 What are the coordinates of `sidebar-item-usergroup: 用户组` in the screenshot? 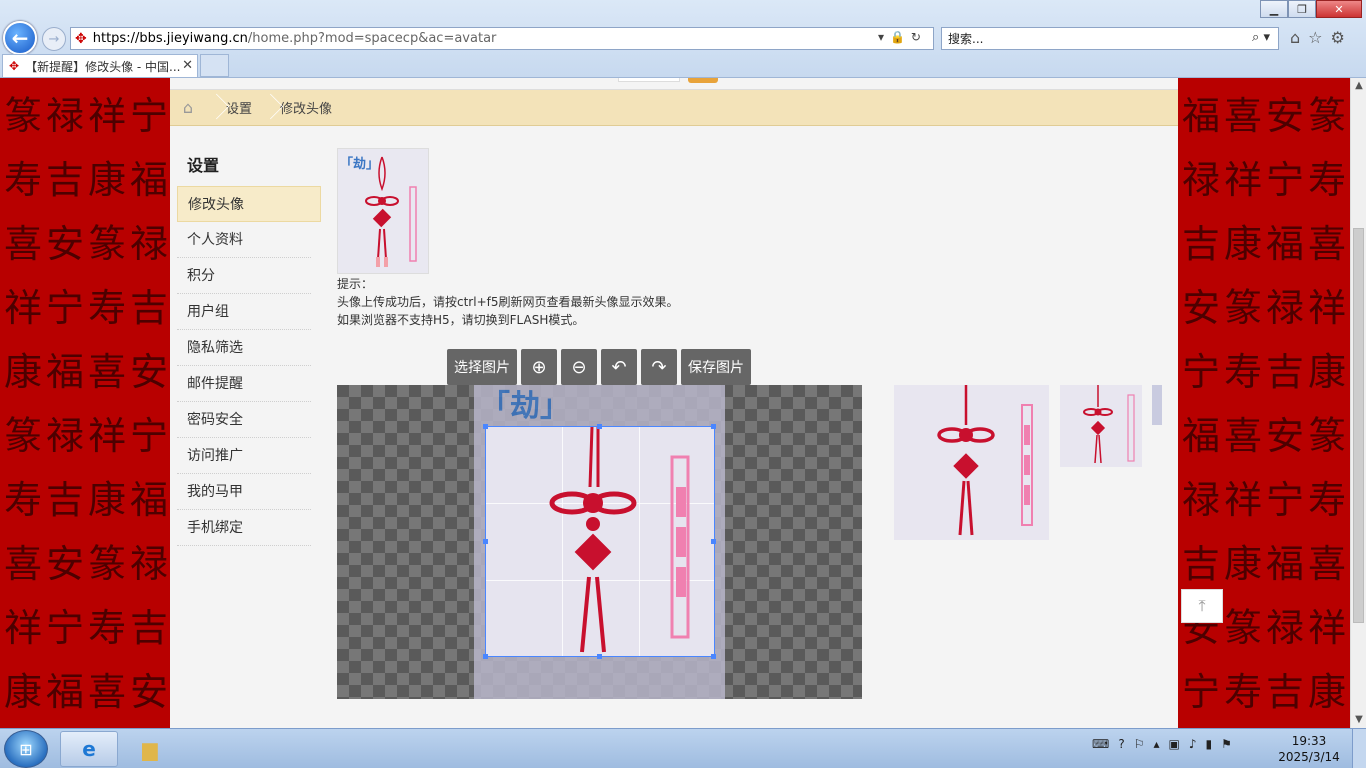 It's located at (244, 312).